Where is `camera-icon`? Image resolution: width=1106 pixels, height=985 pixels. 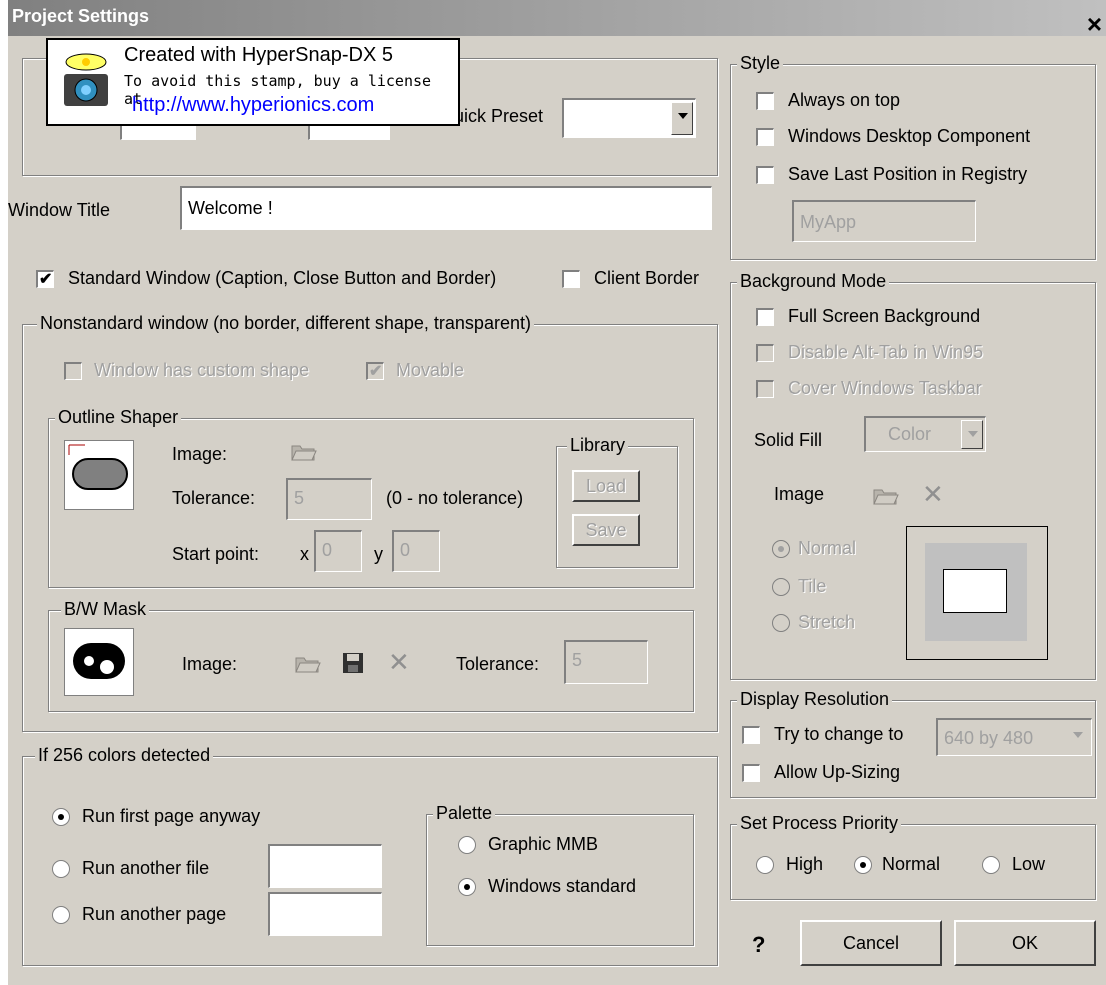 camera-icon is located at coordinates (86, 84).